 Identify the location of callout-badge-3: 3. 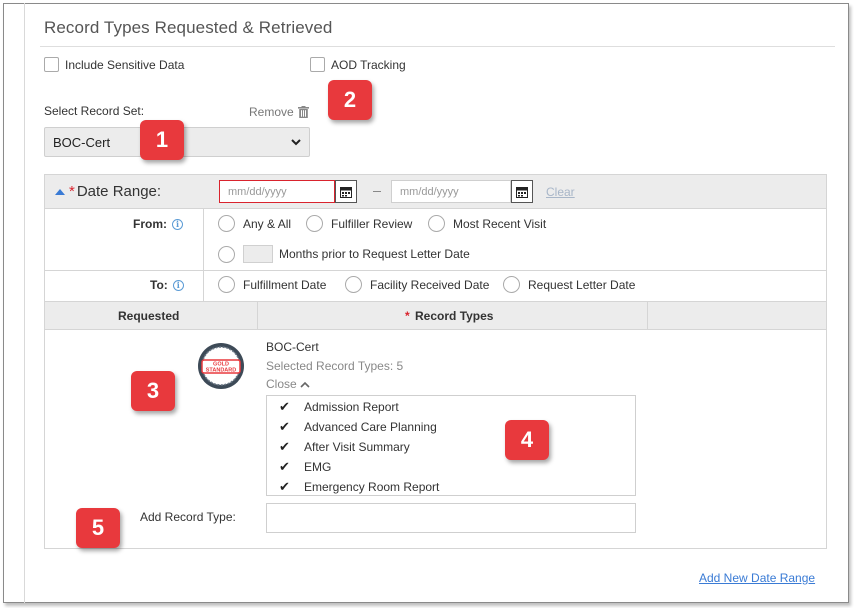
(153, 391).